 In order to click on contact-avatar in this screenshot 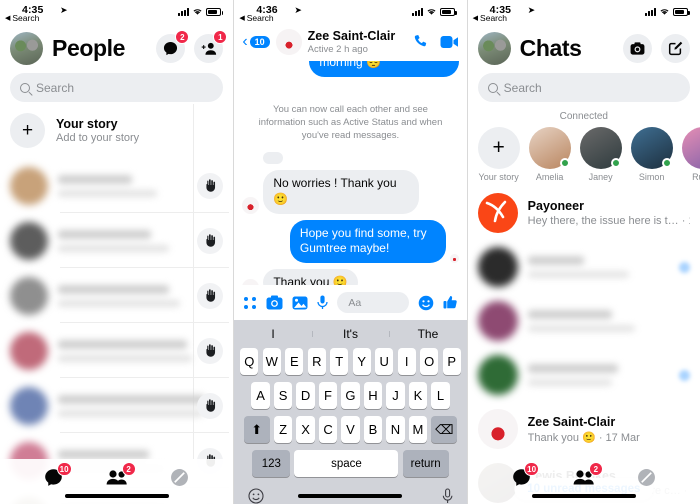, I will do `click(288, 42)`.